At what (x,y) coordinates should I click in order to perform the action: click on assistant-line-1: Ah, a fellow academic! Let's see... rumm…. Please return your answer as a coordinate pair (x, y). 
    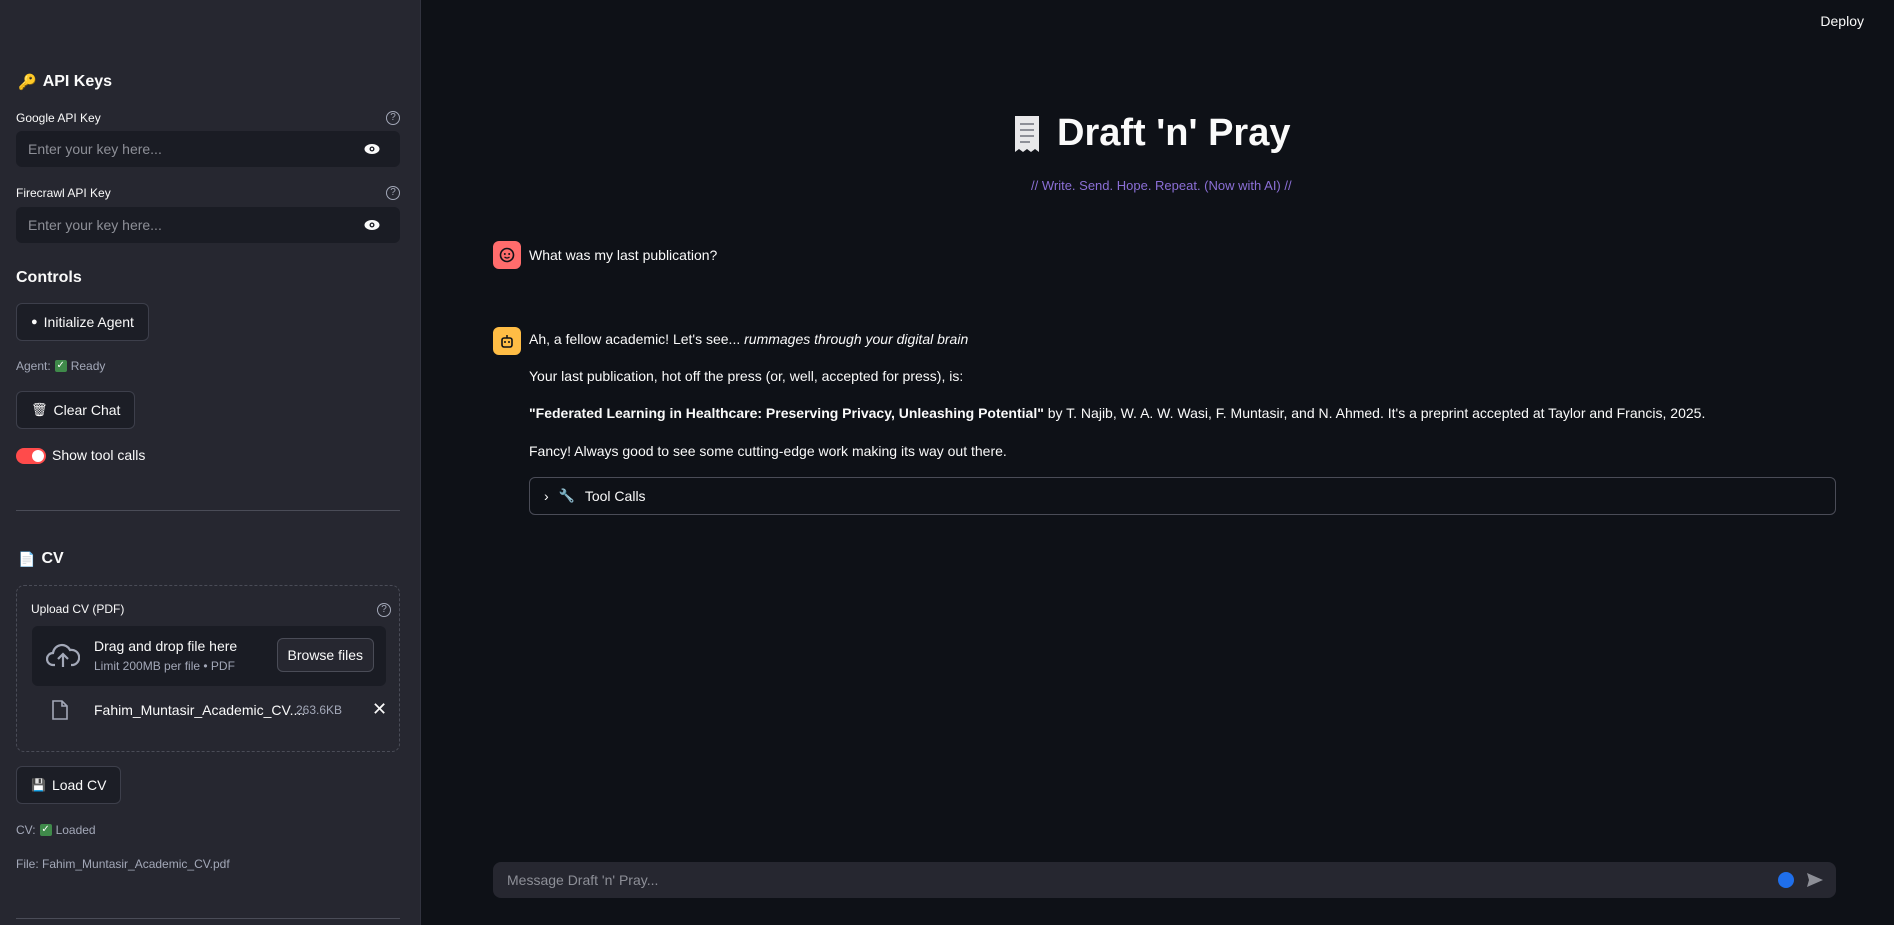
    Looking at the image, I should click on (749, 339).